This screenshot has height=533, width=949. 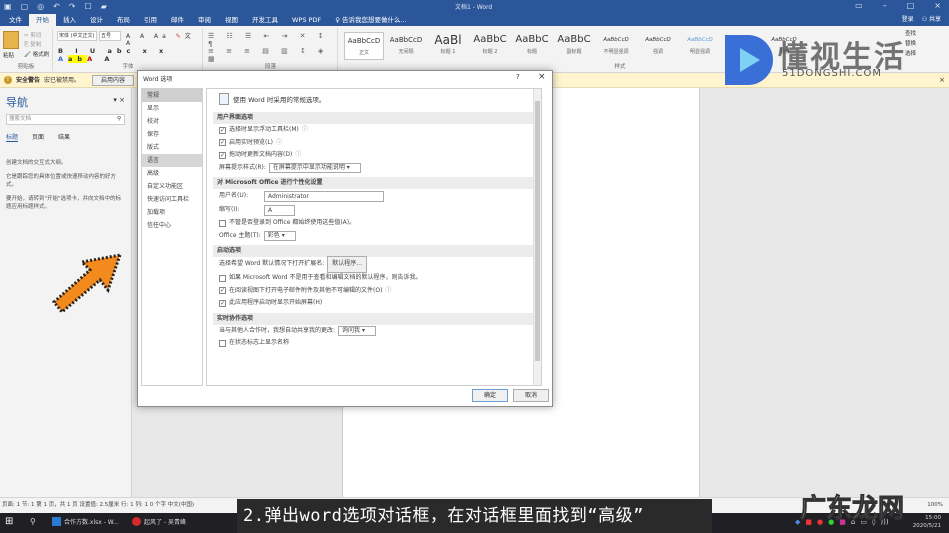 What do you see at coordinates (542, 77) in the screenshot?
I see `dialog-close-button: ×` at bounding box center [542, 77].